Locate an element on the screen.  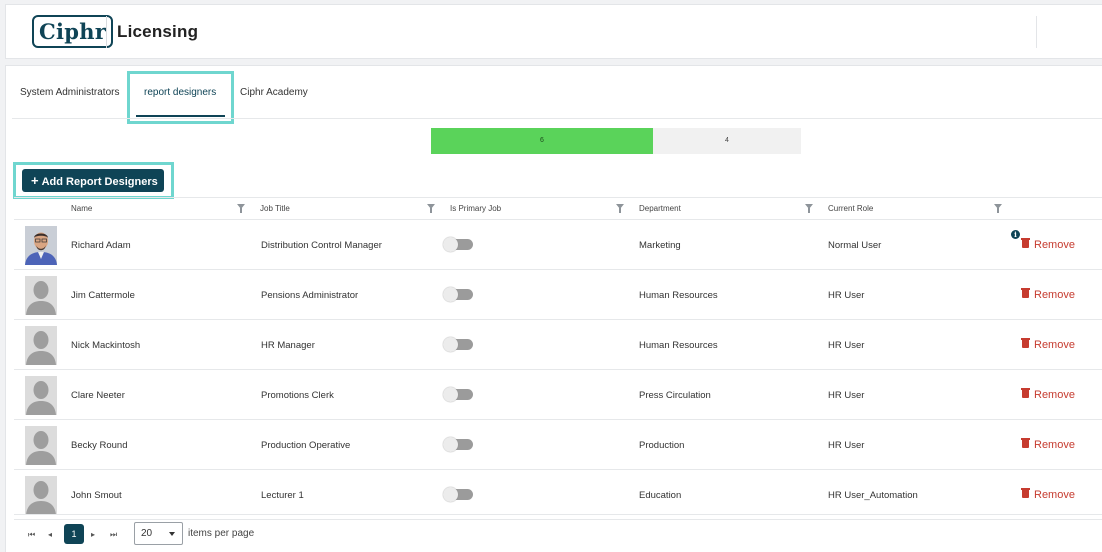
plus-icon: + is located at coordinates (35, 180).